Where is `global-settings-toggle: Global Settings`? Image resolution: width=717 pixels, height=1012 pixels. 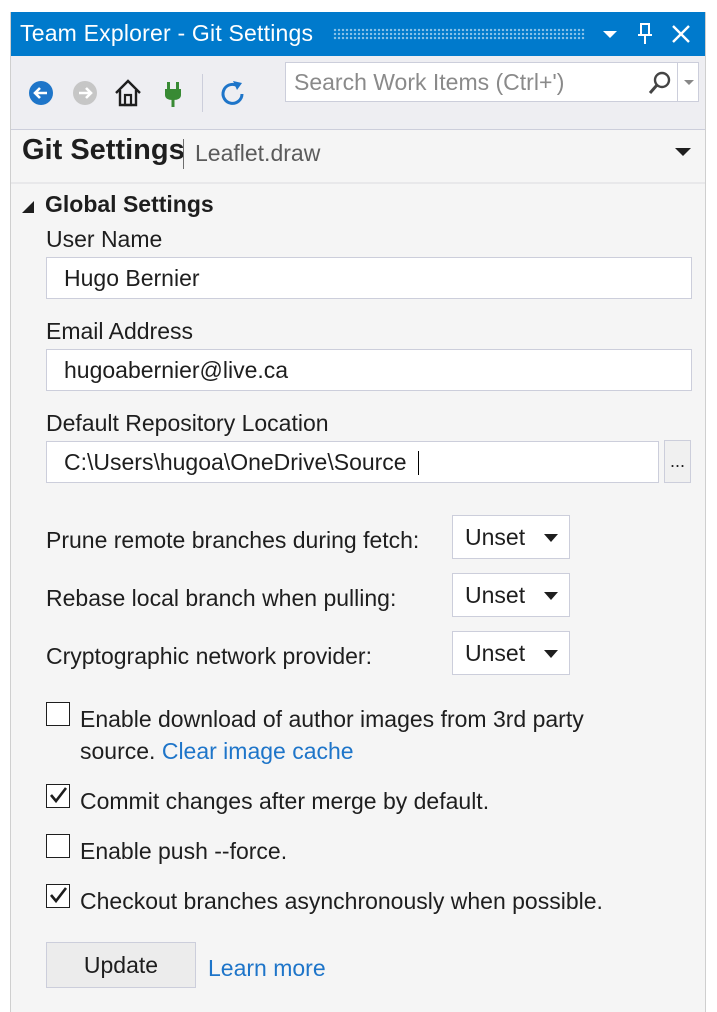
global-settings-toggle: Global Settings is located at coordinates (171, 207).